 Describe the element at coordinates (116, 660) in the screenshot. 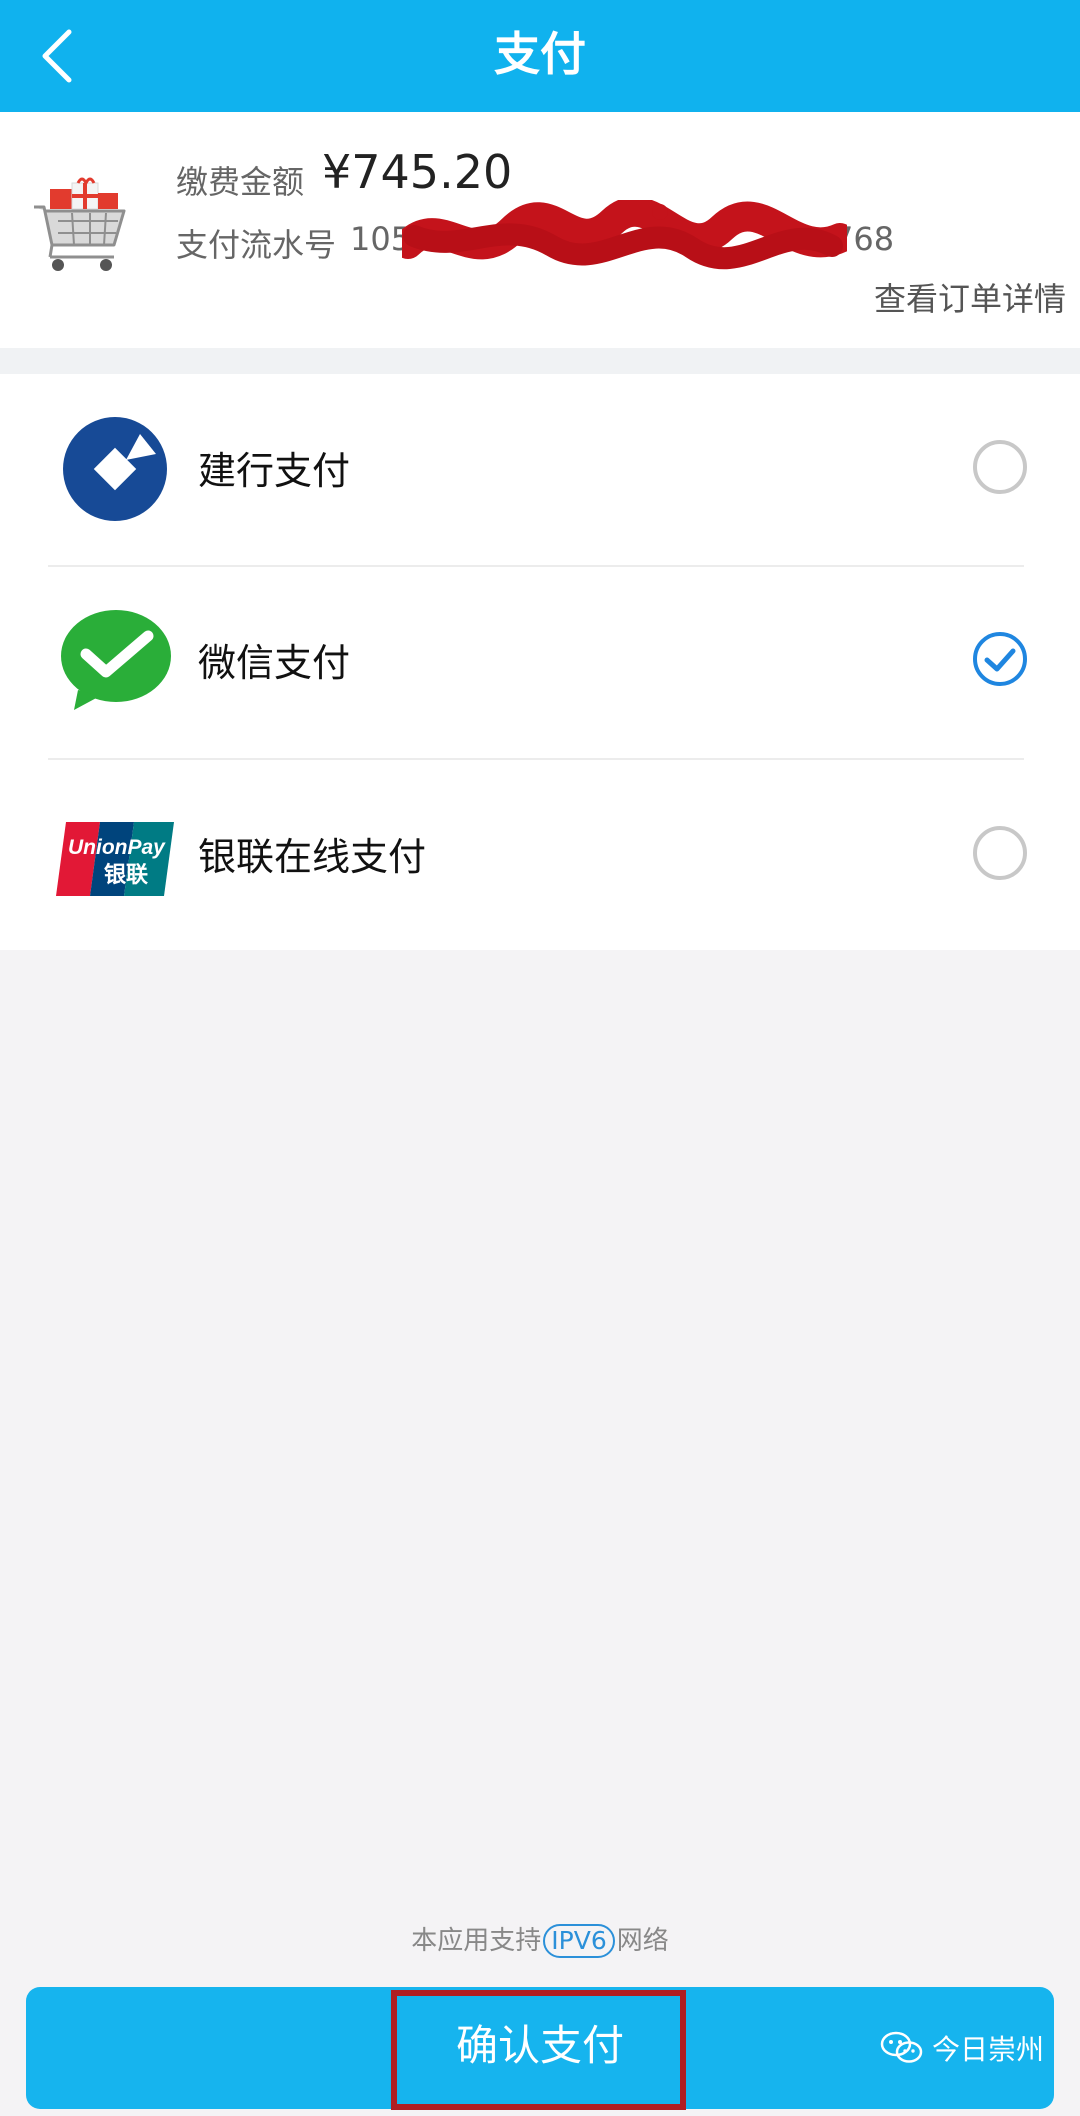

I see `wechat-pay-logo-icon` at that location.